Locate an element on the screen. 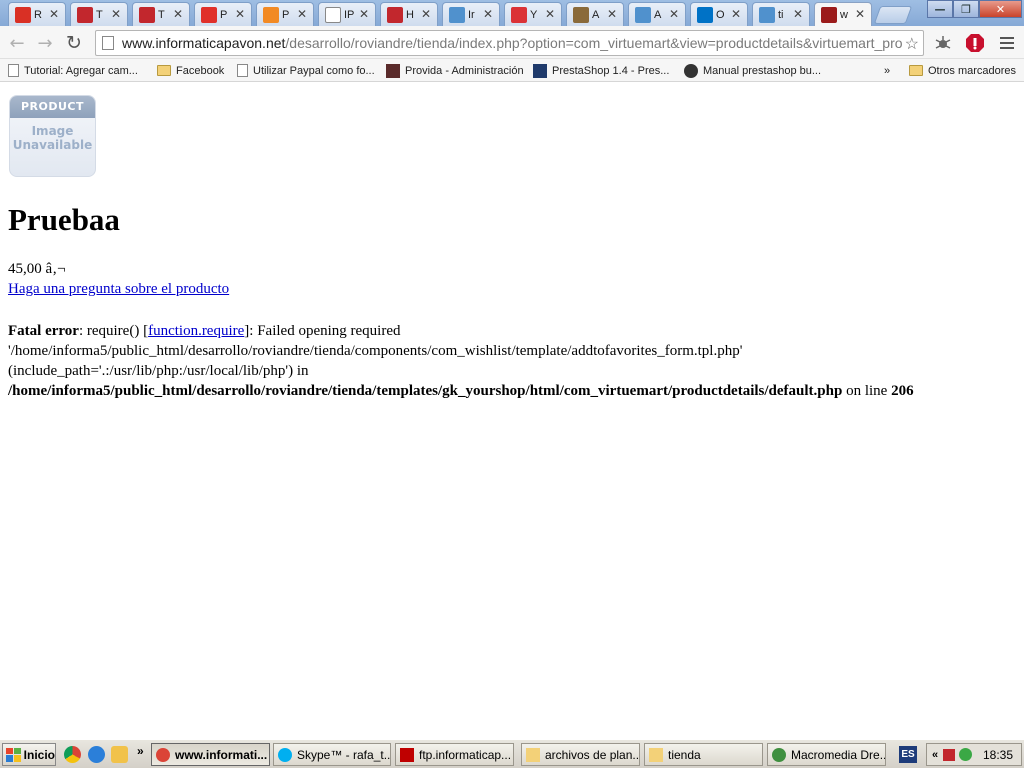 Image resolution: width=1024 pixels, height=768 pixels. function-require-link: function.require is located at coordinates (196, 331).